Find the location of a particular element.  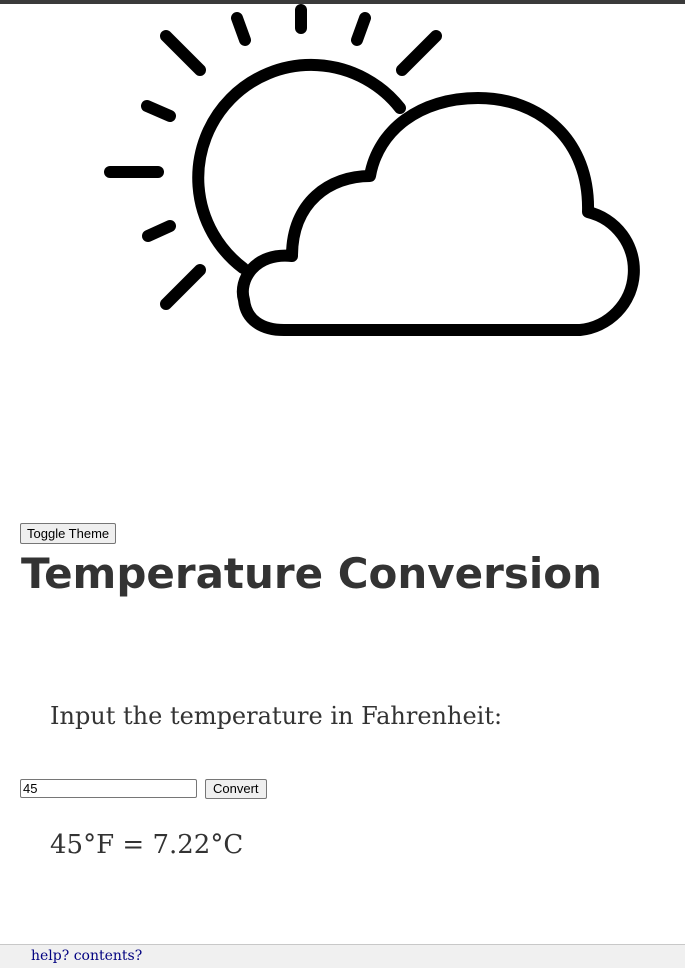

convert-button: Convert is located at coordinates (236, 789).